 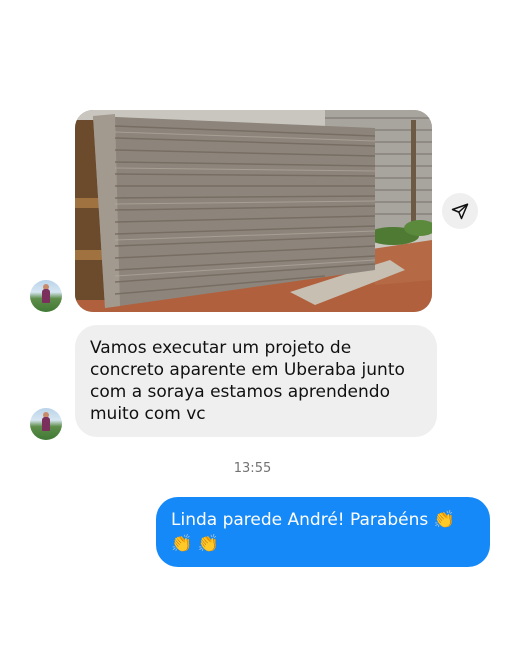 I want to click on outgoing-message-text: Linda parede André! Parabéns 👏 👏 👏, so click(x=313, y=532).